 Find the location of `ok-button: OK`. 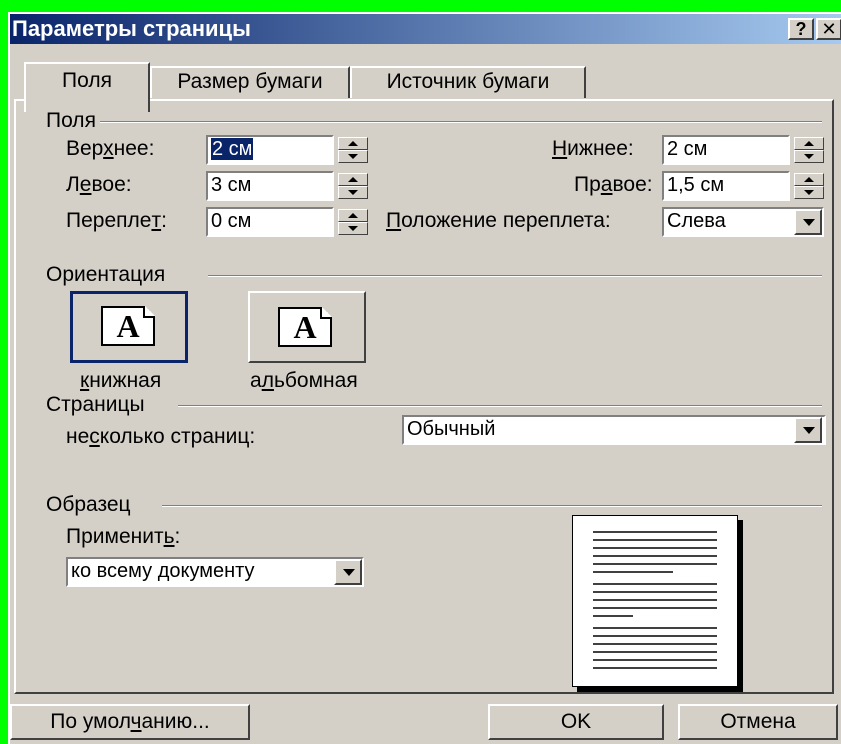

ok-button: OK is located at coordinates (576, 722).